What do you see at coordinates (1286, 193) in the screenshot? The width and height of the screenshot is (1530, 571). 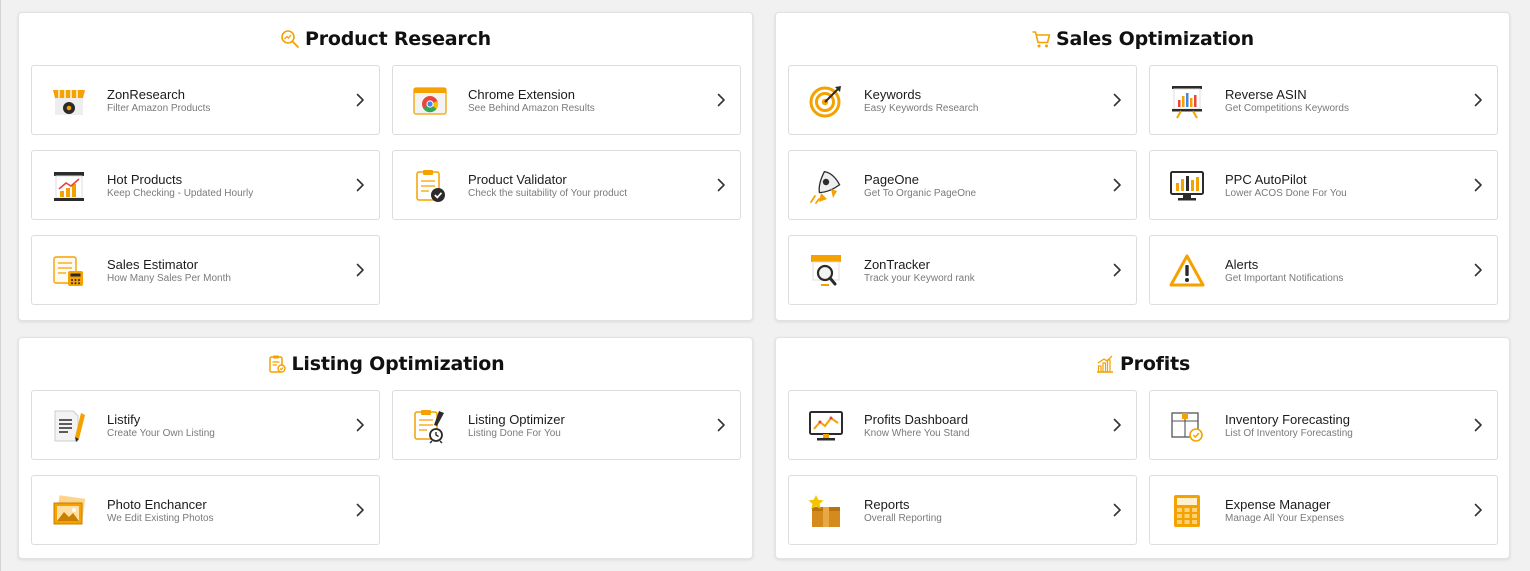 I see `card-subtitle: Lower ACOS Done For You` at bounding box center [1286, 193].